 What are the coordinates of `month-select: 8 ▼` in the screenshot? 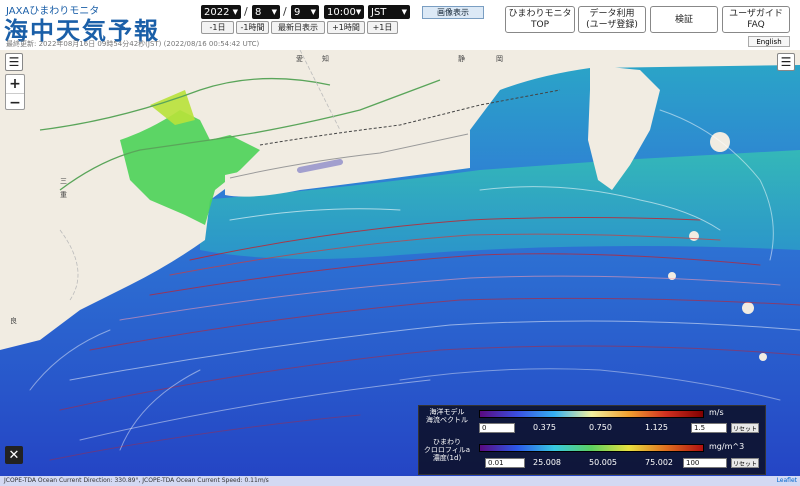 It's located at (266, 12).